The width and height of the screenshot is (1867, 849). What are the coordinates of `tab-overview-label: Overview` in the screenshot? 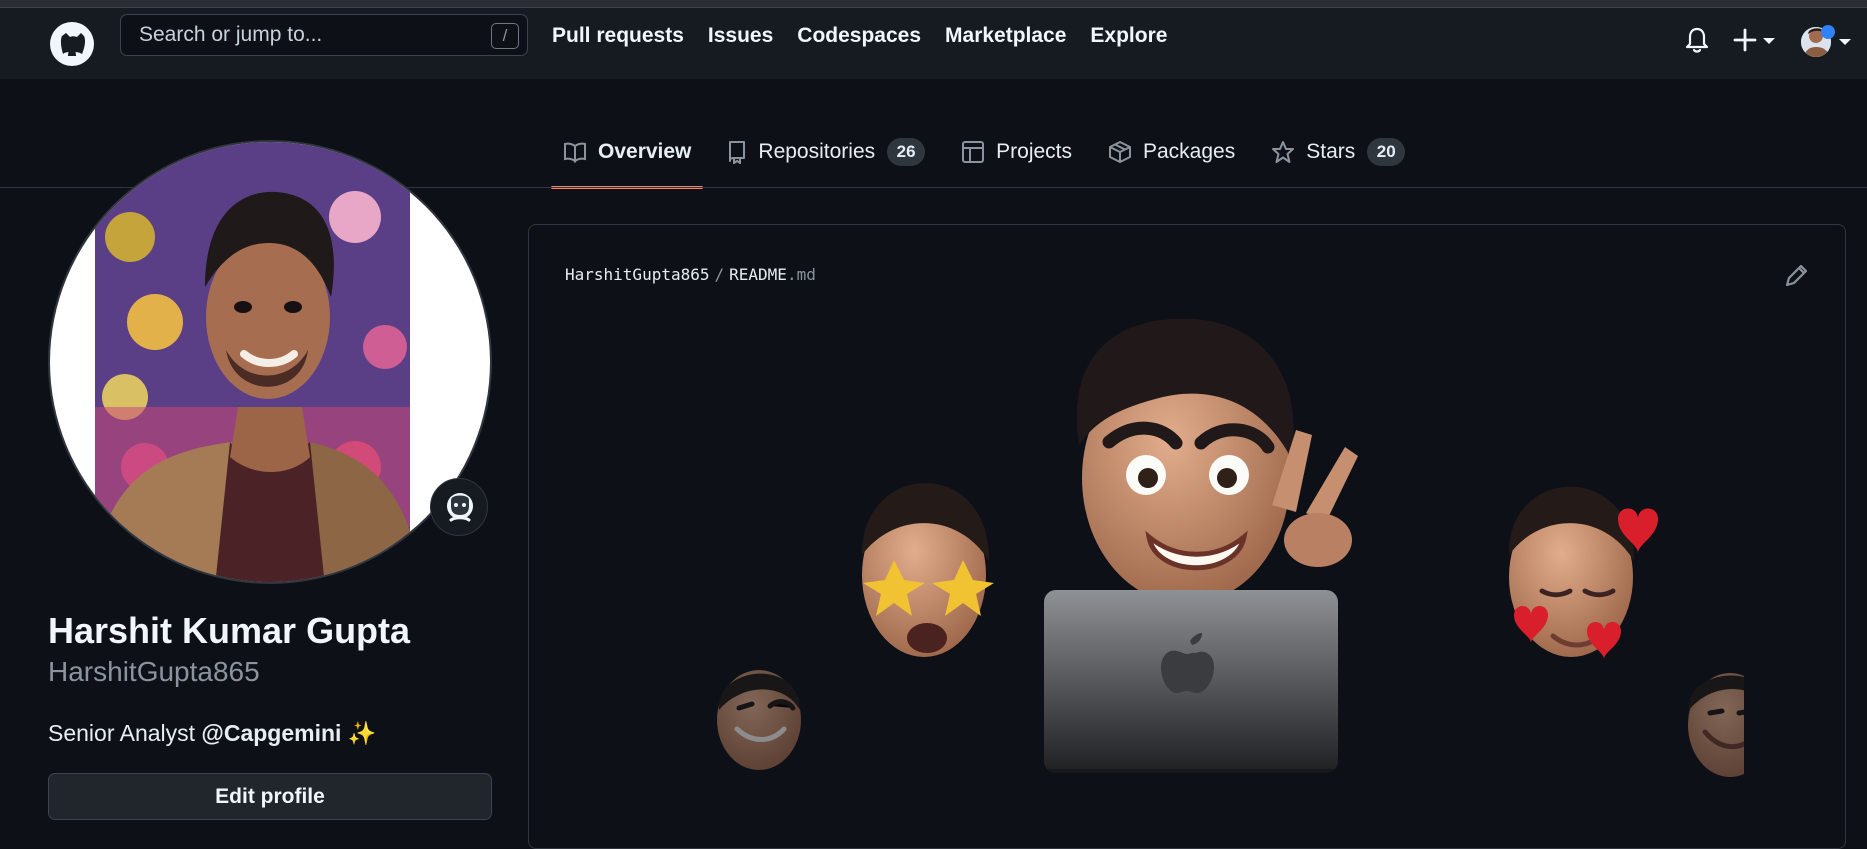 It's located at (645, 151).